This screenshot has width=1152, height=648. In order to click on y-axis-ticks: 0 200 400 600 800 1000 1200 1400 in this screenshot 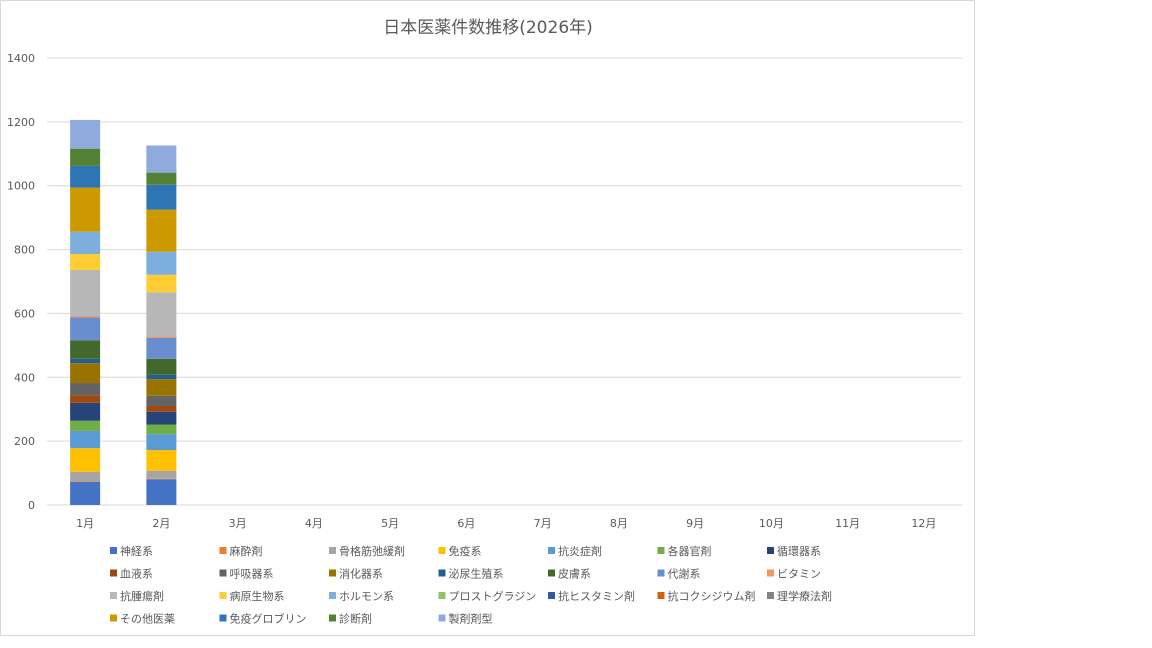, I will do `click(21, 282)`.